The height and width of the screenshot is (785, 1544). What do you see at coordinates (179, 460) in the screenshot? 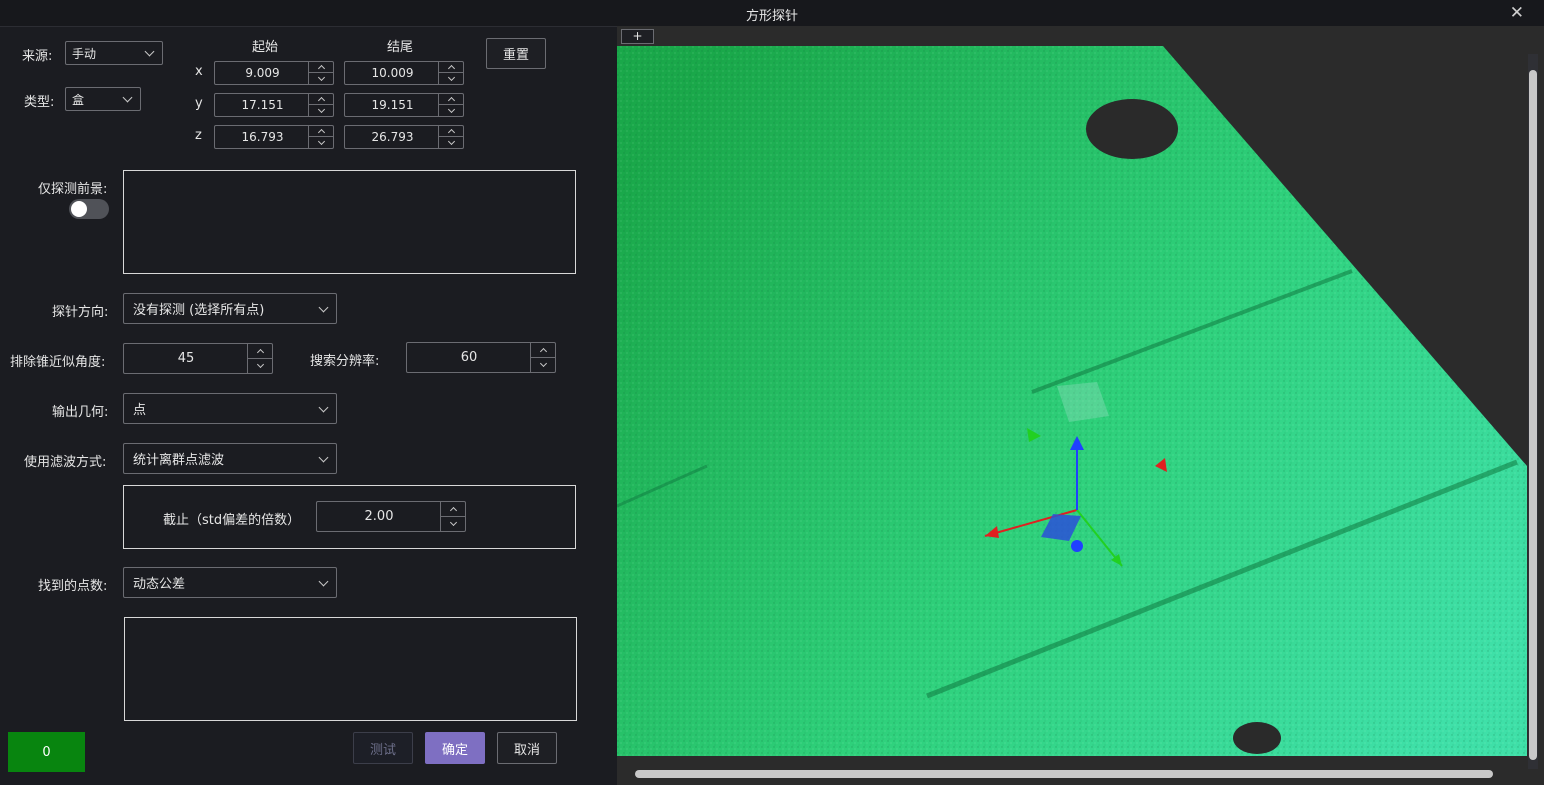
I see `filter-value: 统计离群点滤波` at bounding box center [179, 460].